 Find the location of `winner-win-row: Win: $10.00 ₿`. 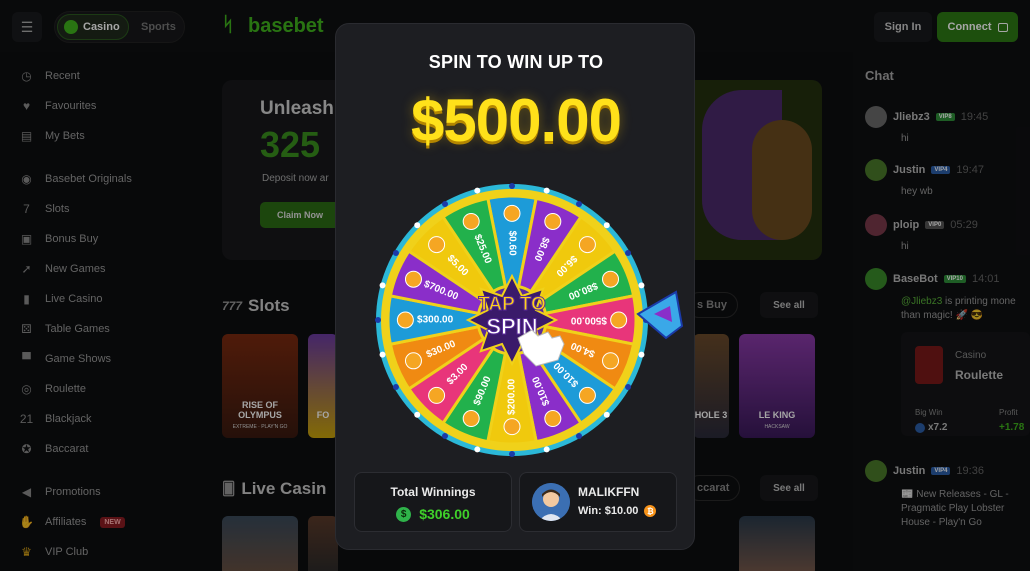

winner-win-row: Win: $10.00 ₿ is located at coordinates (617, 511).